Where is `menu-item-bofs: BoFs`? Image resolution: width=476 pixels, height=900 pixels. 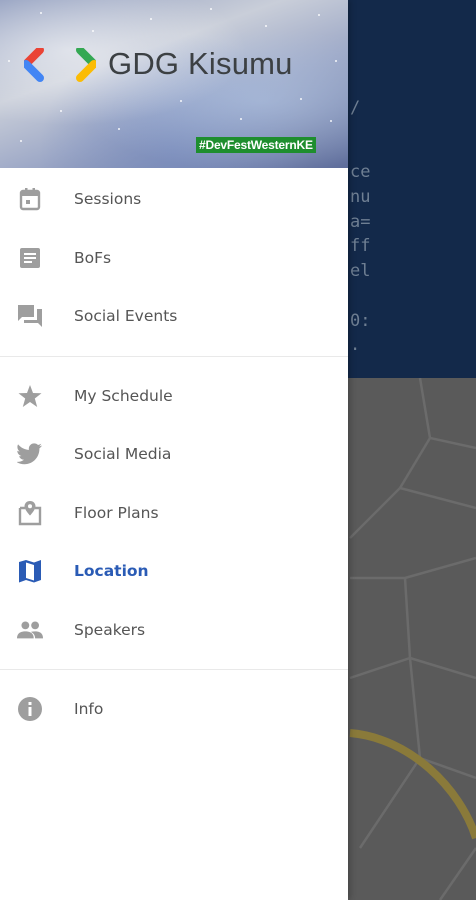
menu-item-bofs: BoFs is located at coordinates (174, 258).